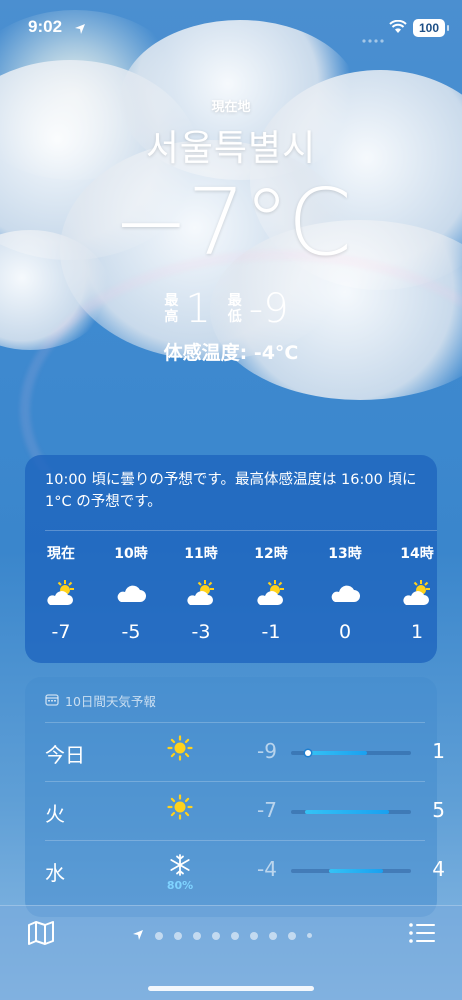 This screenshot has height=1000, width=462. What do you see at coordinates (231, 353) in the screenshot?
I see `feels-like: 体感温度: -4°C` at bounding box center [231, 353].